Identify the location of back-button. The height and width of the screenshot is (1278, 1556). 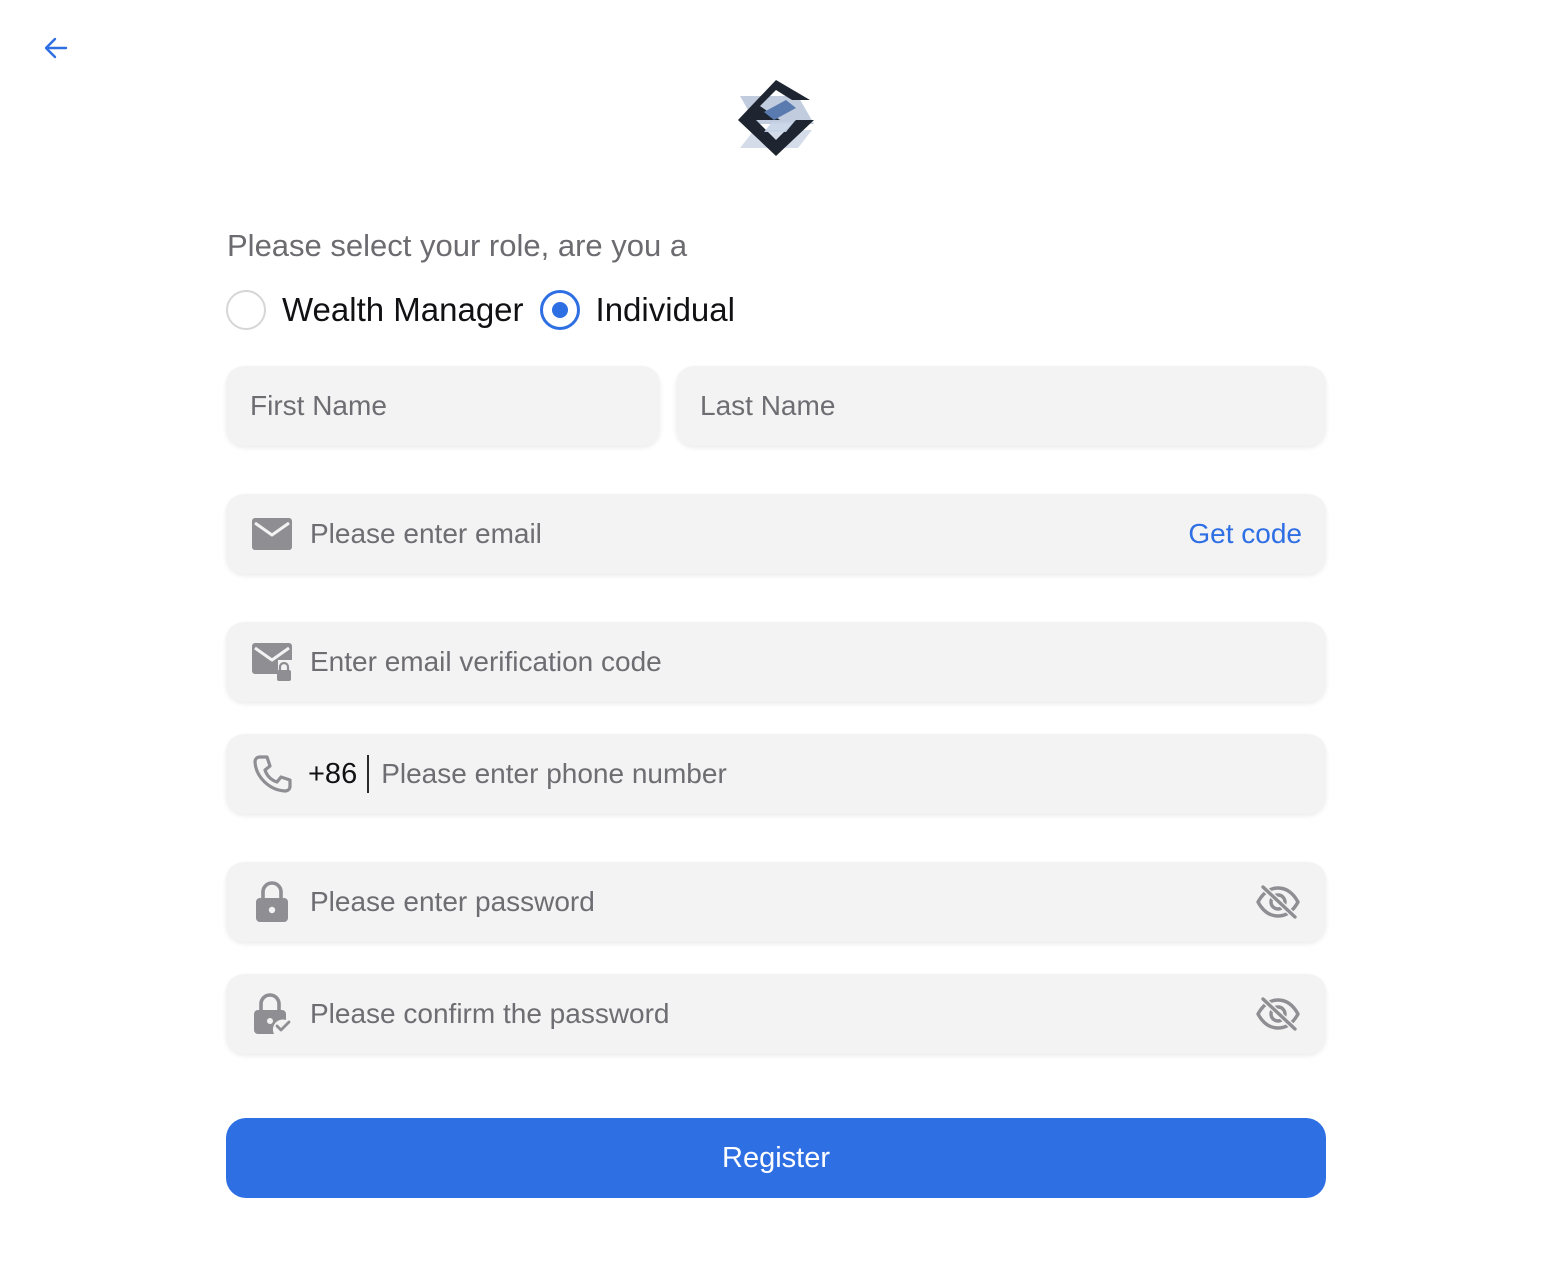
(56, 48).